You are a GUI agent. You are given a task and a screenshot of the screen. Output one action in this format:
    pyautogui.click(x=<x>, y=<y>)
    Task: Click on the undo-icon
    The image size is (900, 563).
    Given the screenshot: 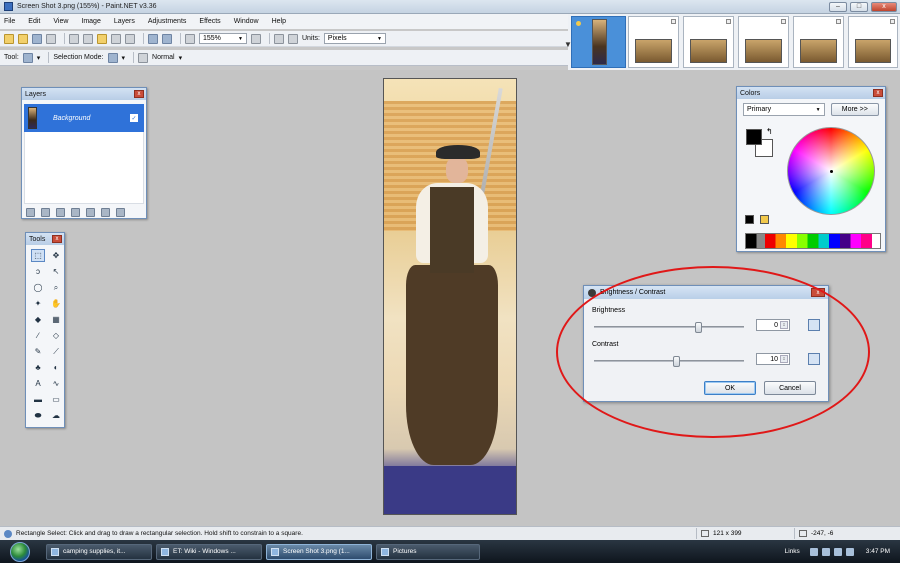 What is the action you would take?
    pyautogui.click(x=153, y=38)
    